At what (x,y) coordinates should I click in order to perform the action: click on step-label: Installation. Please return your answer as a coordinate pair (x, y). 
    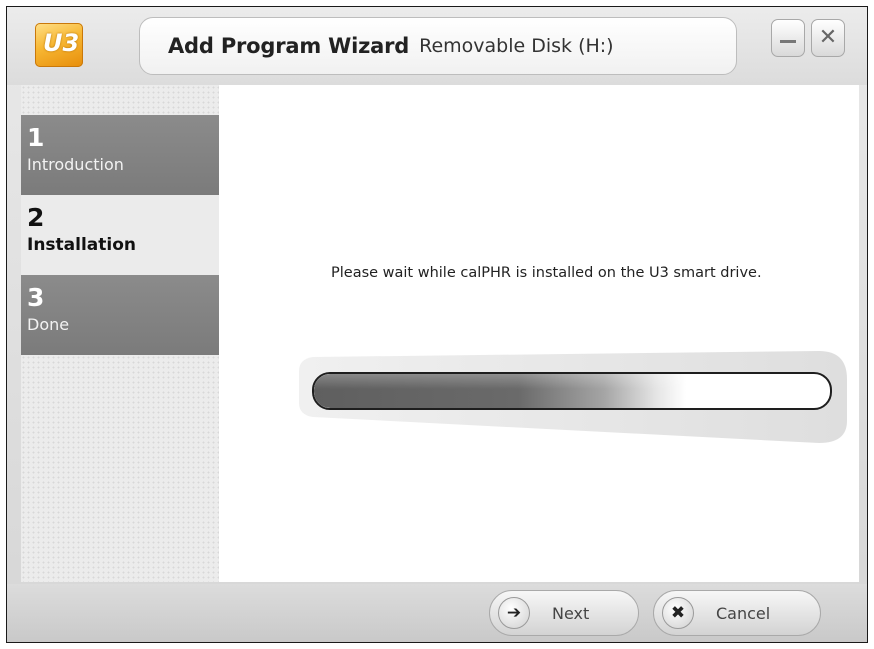
    Looking at the image, I should click on (82, 245).